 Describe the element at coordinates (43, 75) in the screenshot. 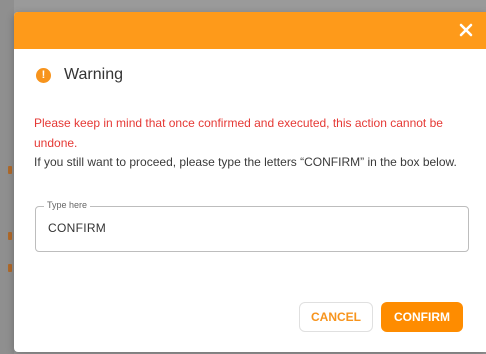

I see `warning-icon: !` at that location.